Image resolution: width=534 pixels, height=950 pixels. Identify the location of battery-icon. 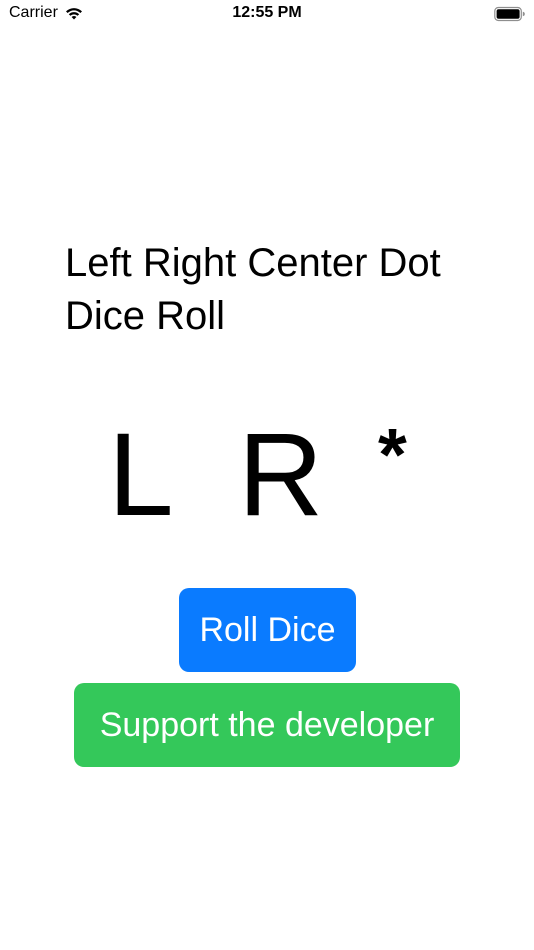
(509, 14).